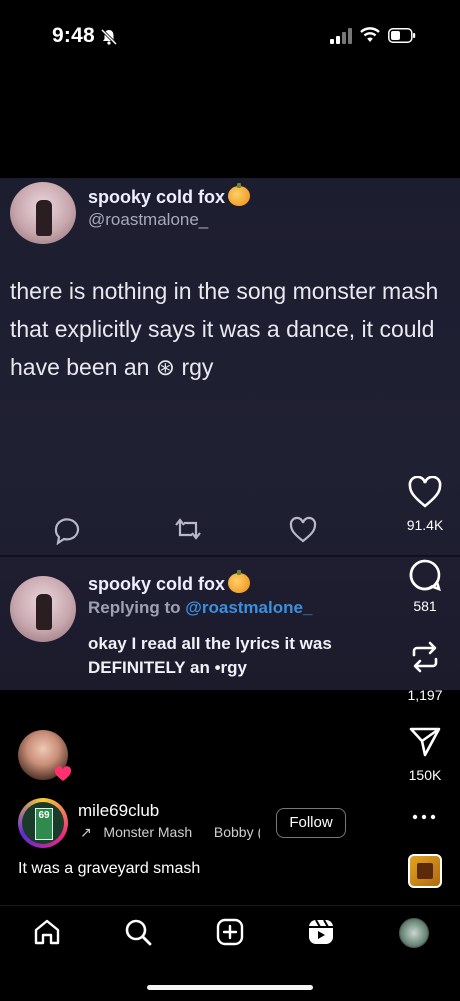  I want to click on audio-title: Monster Mash, so click(148, 832).